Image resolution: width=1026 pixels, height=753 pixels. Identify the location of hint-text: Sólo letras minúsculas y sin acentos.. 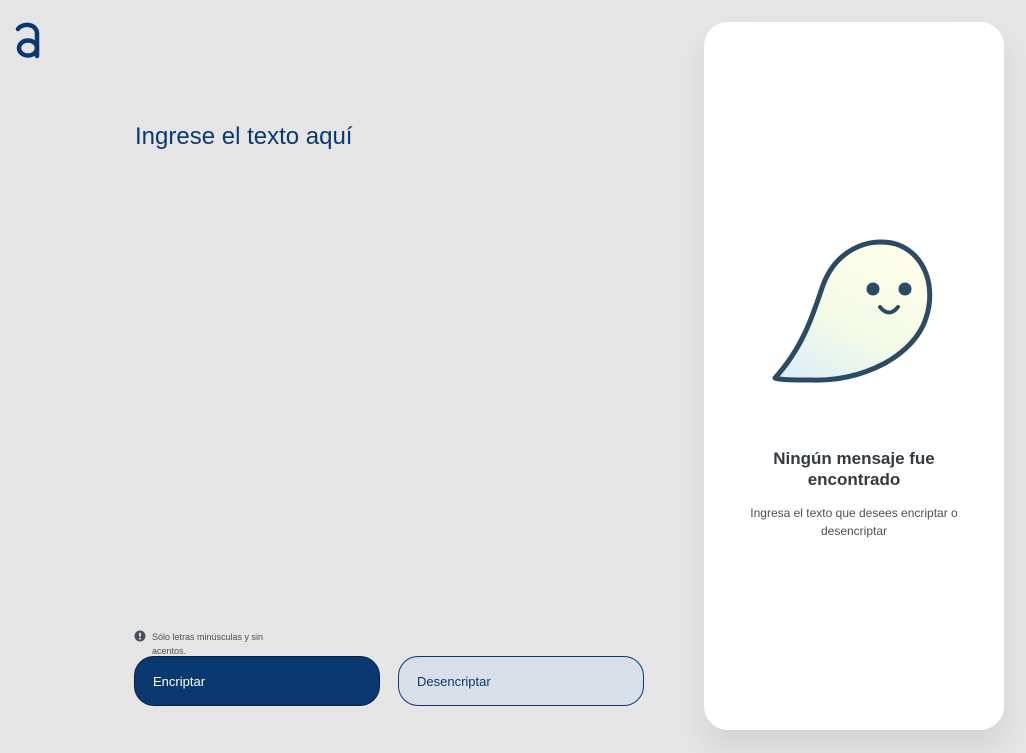
(208, 644).